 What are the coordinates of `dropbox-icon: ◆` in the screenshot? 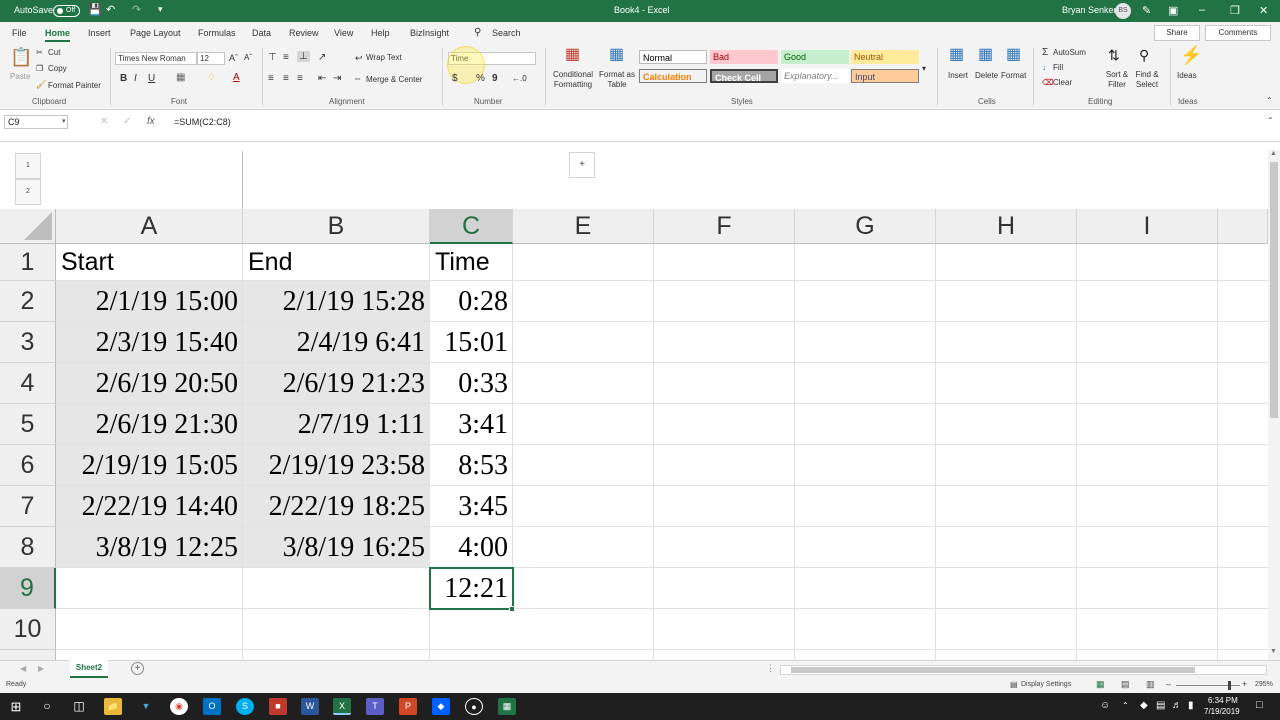 It's located at (441, 706).